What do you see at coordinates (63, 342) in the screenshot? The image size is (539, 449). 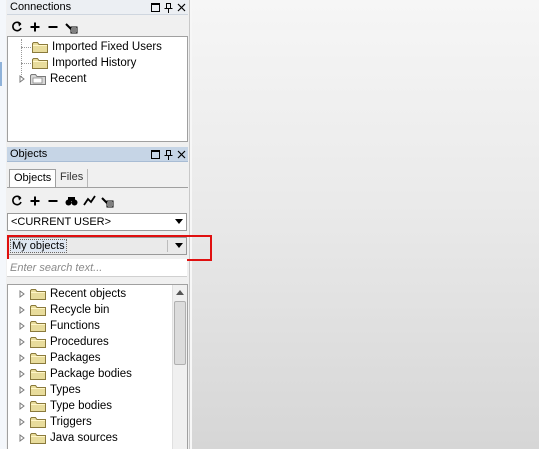 I see `tree-item: Procedures` at bounding box center [63, 342].